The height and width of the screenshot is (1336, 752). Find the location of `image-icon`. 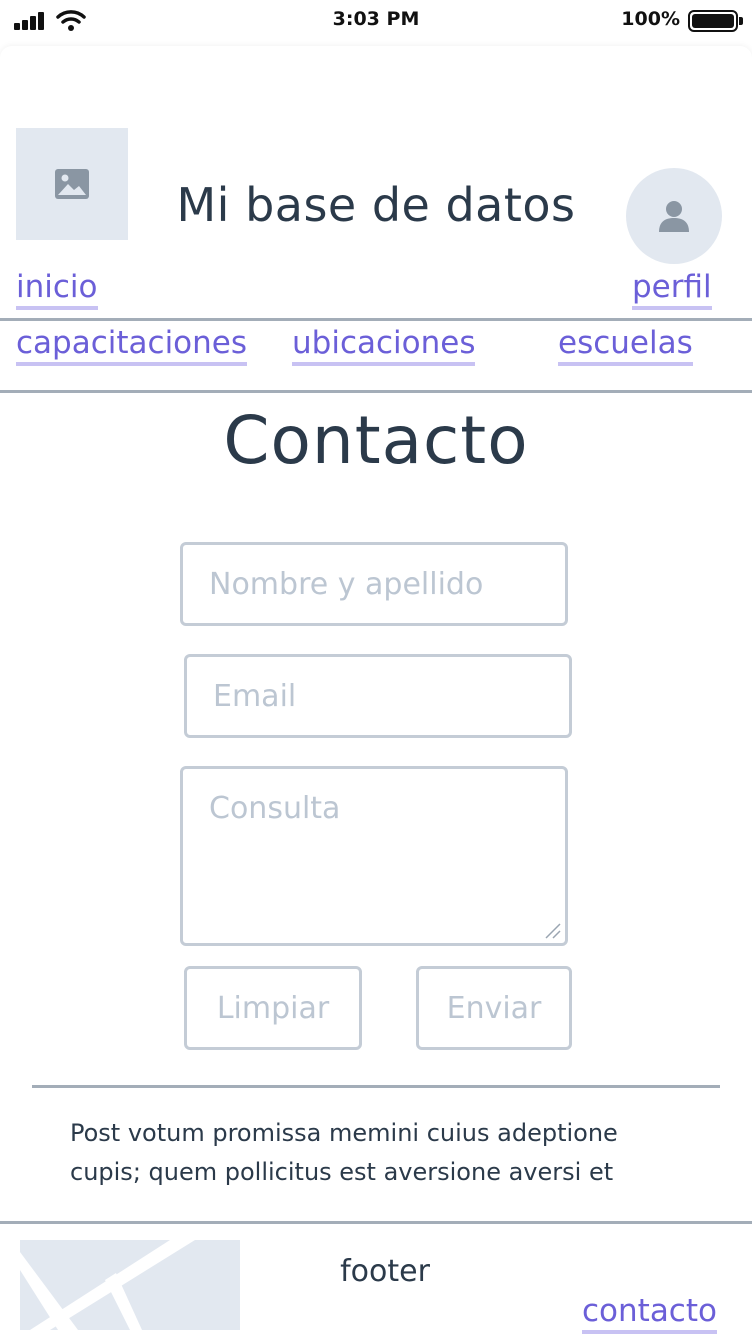

image-icon is located at coordinates (72, 184).